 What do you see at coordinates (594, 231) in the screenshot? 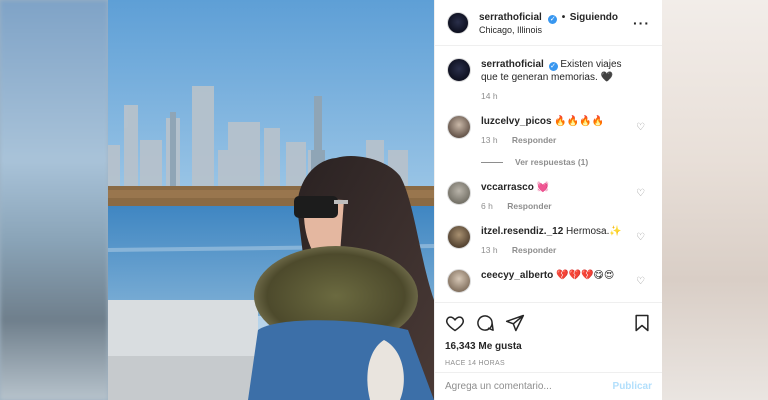
I see `comment-text: Hermosa.✨` at bounding box center [594, 231].